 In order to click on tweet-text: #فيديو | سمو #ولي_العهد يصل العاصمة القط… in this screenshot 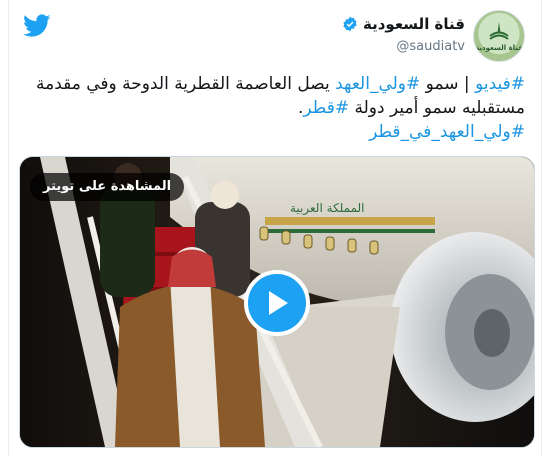, I will do `click(277, 108)`.